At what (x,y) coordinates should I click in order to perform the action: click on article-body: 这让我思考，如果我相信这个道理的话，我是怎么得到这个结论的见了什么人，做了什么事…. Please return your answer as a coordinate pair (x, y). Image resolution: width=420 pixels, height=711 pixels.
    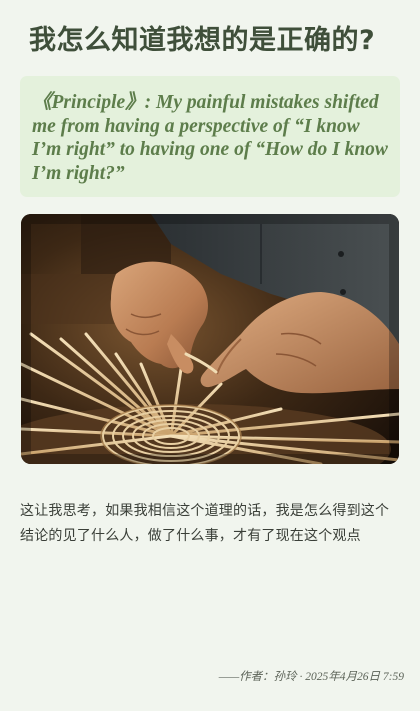
    Looking at the image, I should click on (205, 523).